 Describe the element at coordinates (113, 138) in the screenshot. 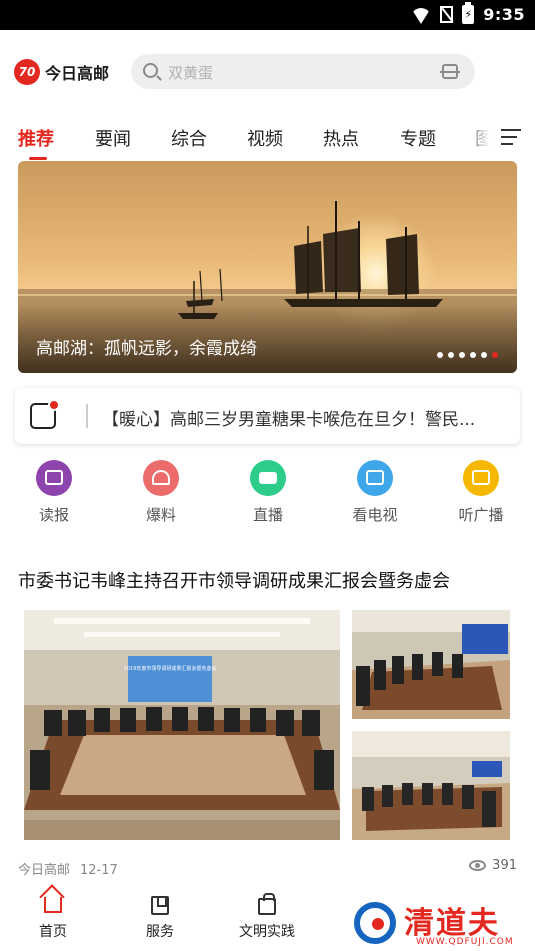

I see `tab-headlines: 要闻` at that location.